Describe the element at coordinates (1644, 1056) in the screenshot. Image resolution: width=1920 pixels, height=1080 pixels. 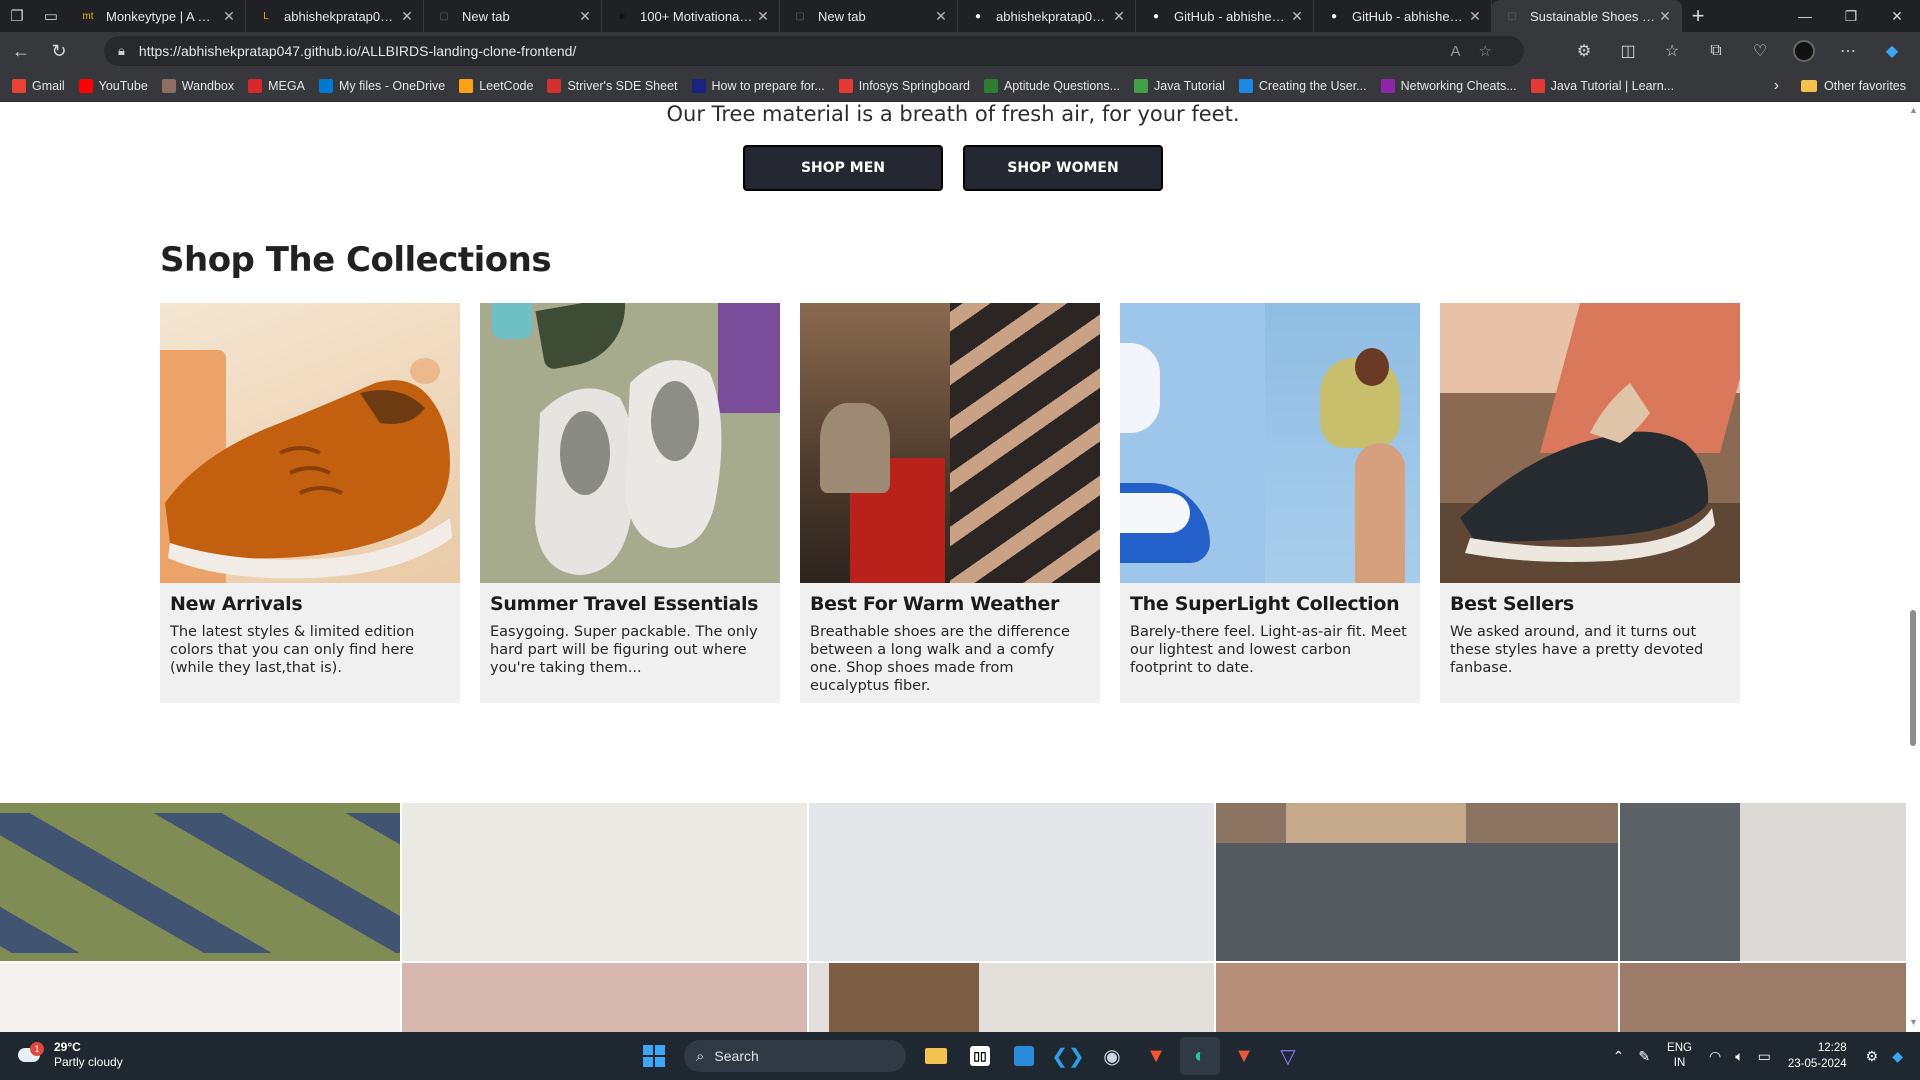
I see `pen-icon: ✎` at that location.